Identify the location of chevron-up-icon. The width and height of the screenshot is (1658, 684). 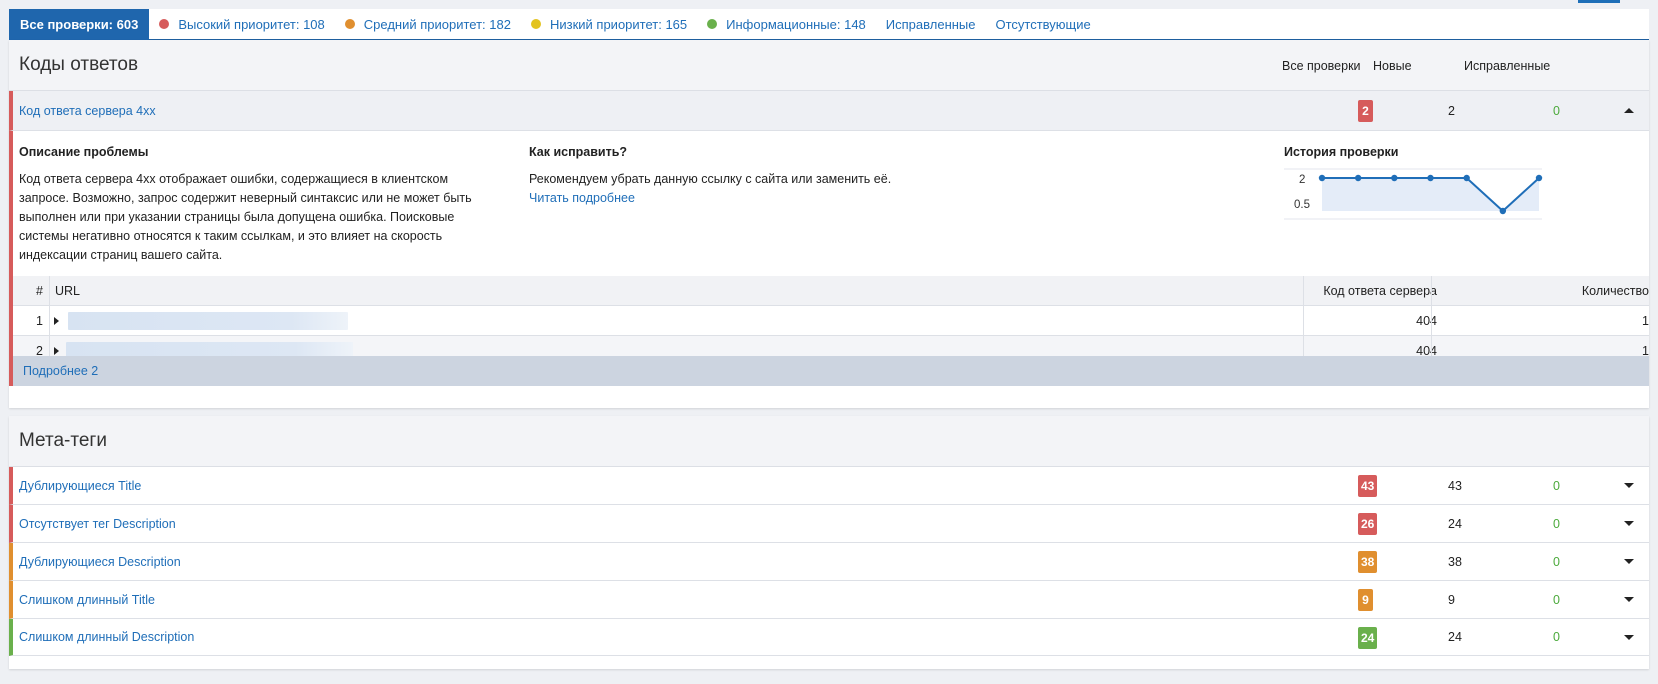
(1629, 110).